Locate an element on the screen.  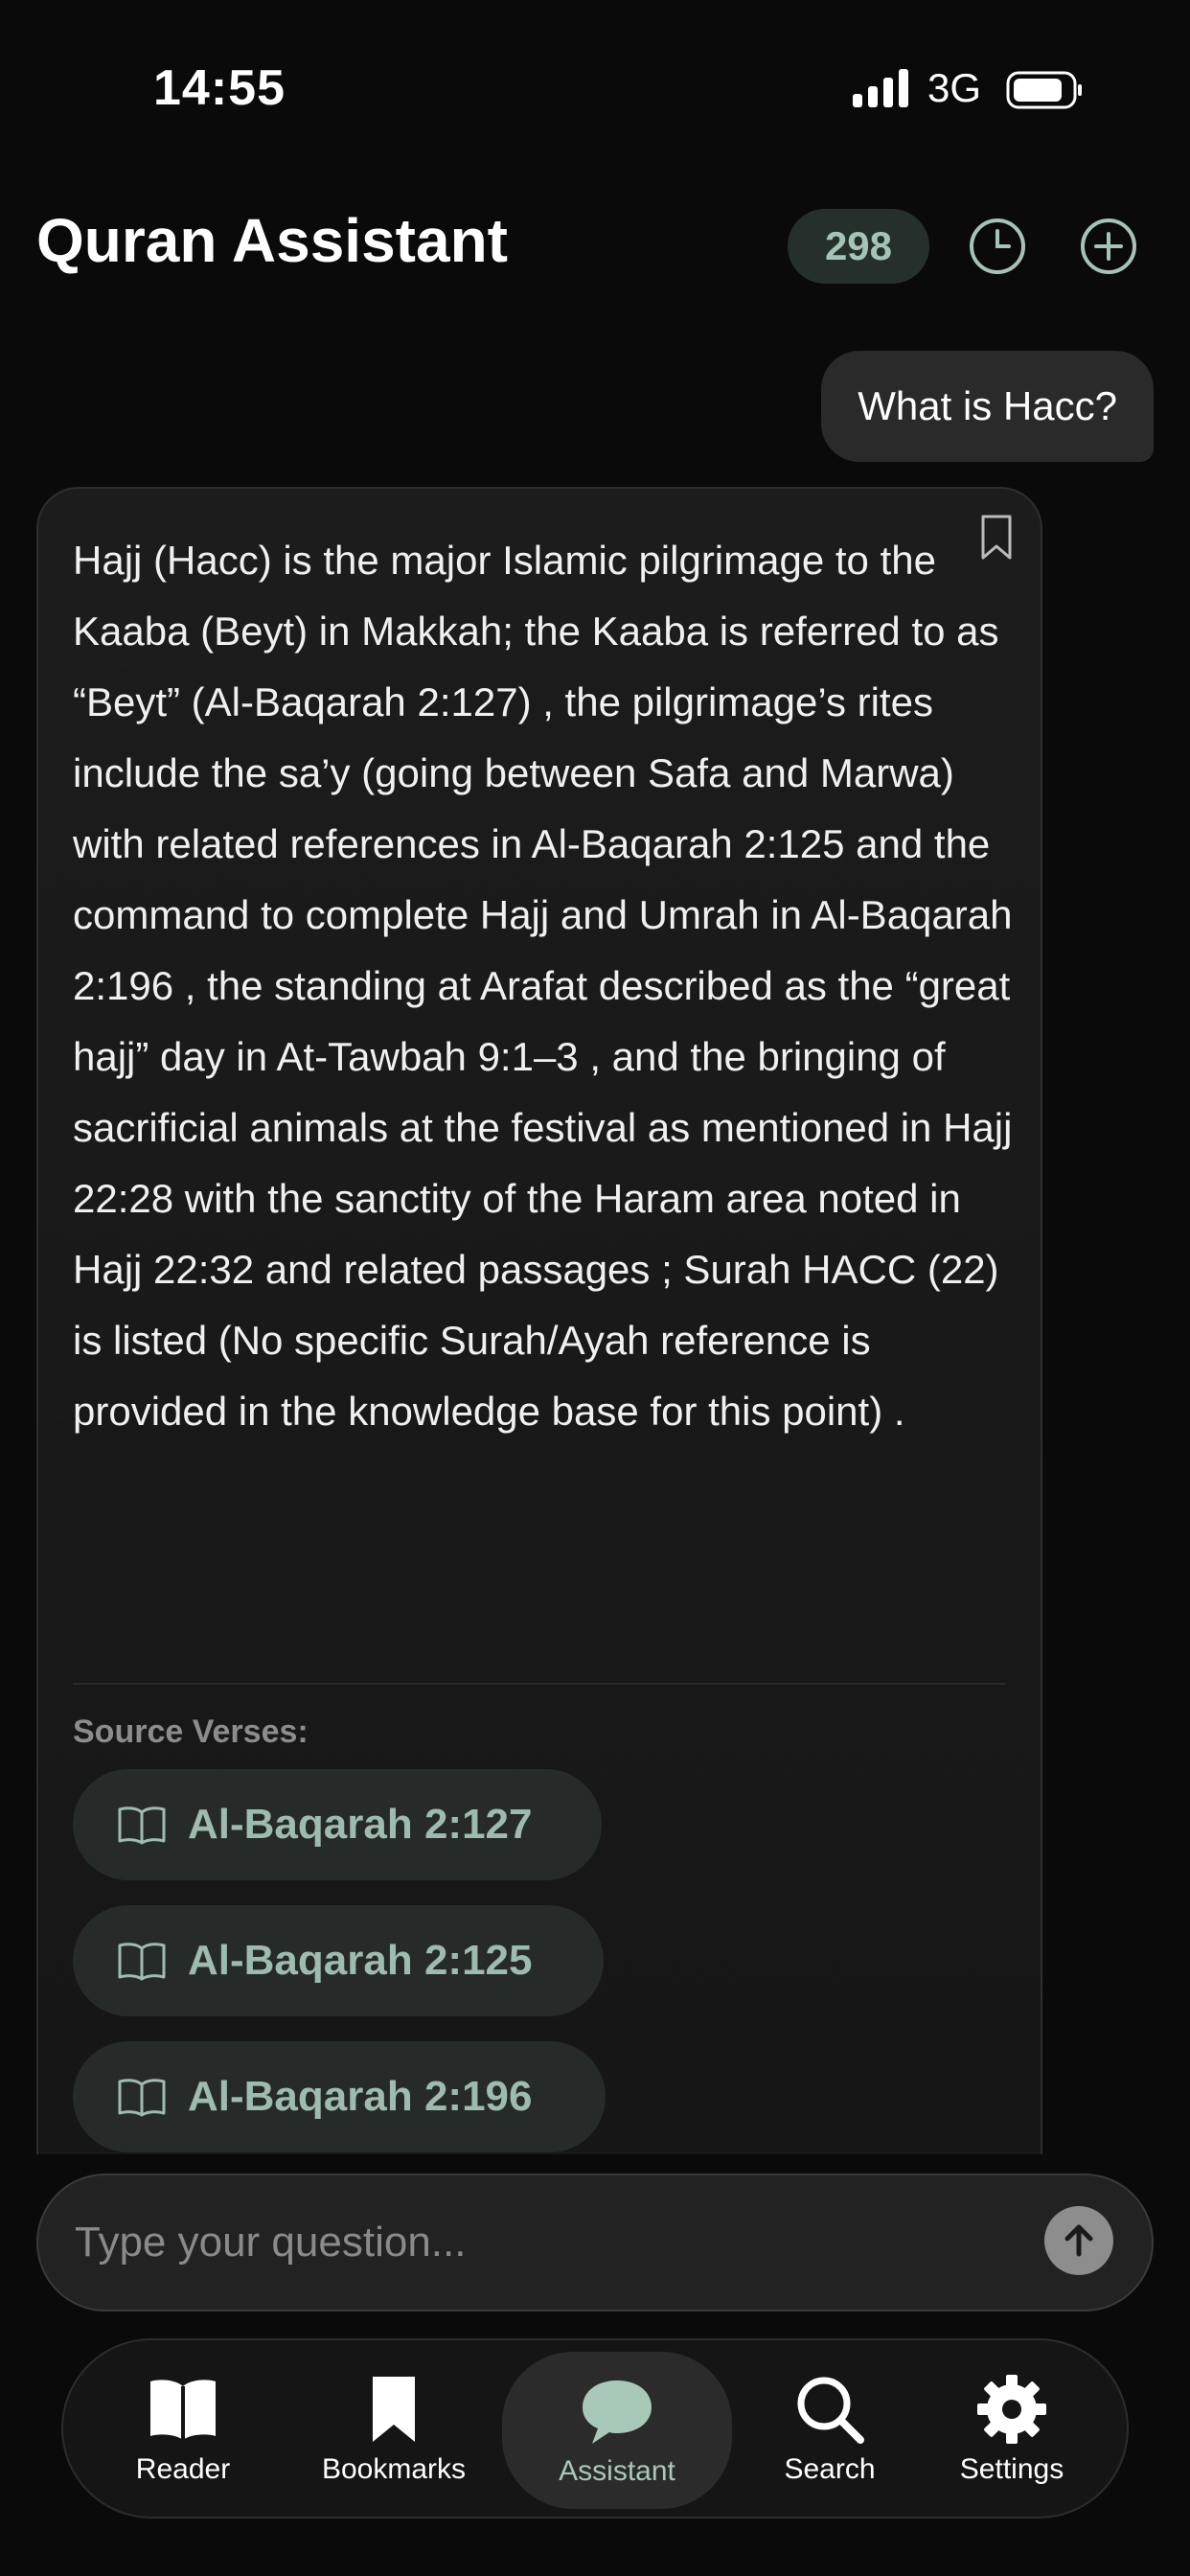
question-input is located at coordinates (506, 2242).